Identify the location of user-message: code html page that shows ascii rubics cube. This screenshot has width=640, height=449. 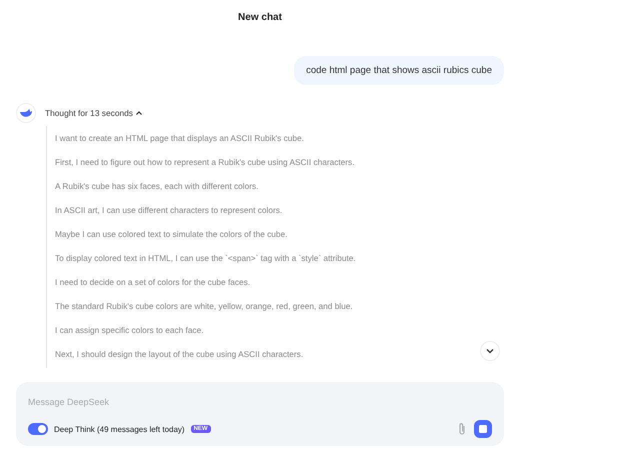
(399, 70).